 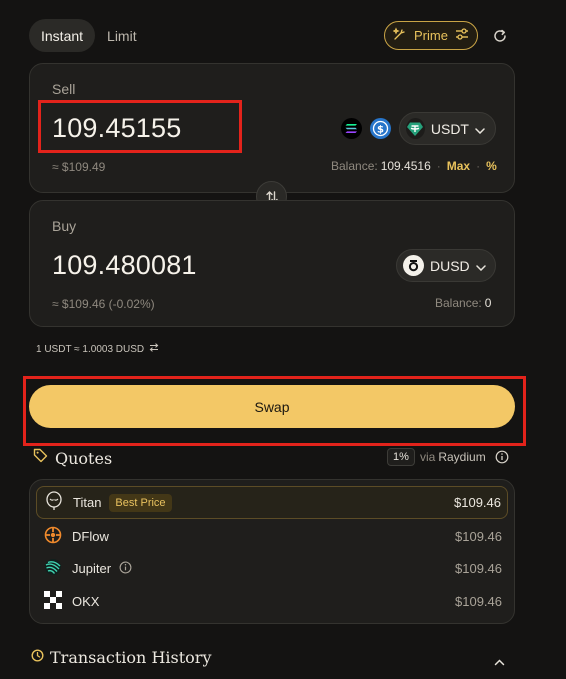 What do you see at coordinates (131, 657) in the screenshot?
I see `transaction-history-title: Transaction History` at bounding box center [131, 657].